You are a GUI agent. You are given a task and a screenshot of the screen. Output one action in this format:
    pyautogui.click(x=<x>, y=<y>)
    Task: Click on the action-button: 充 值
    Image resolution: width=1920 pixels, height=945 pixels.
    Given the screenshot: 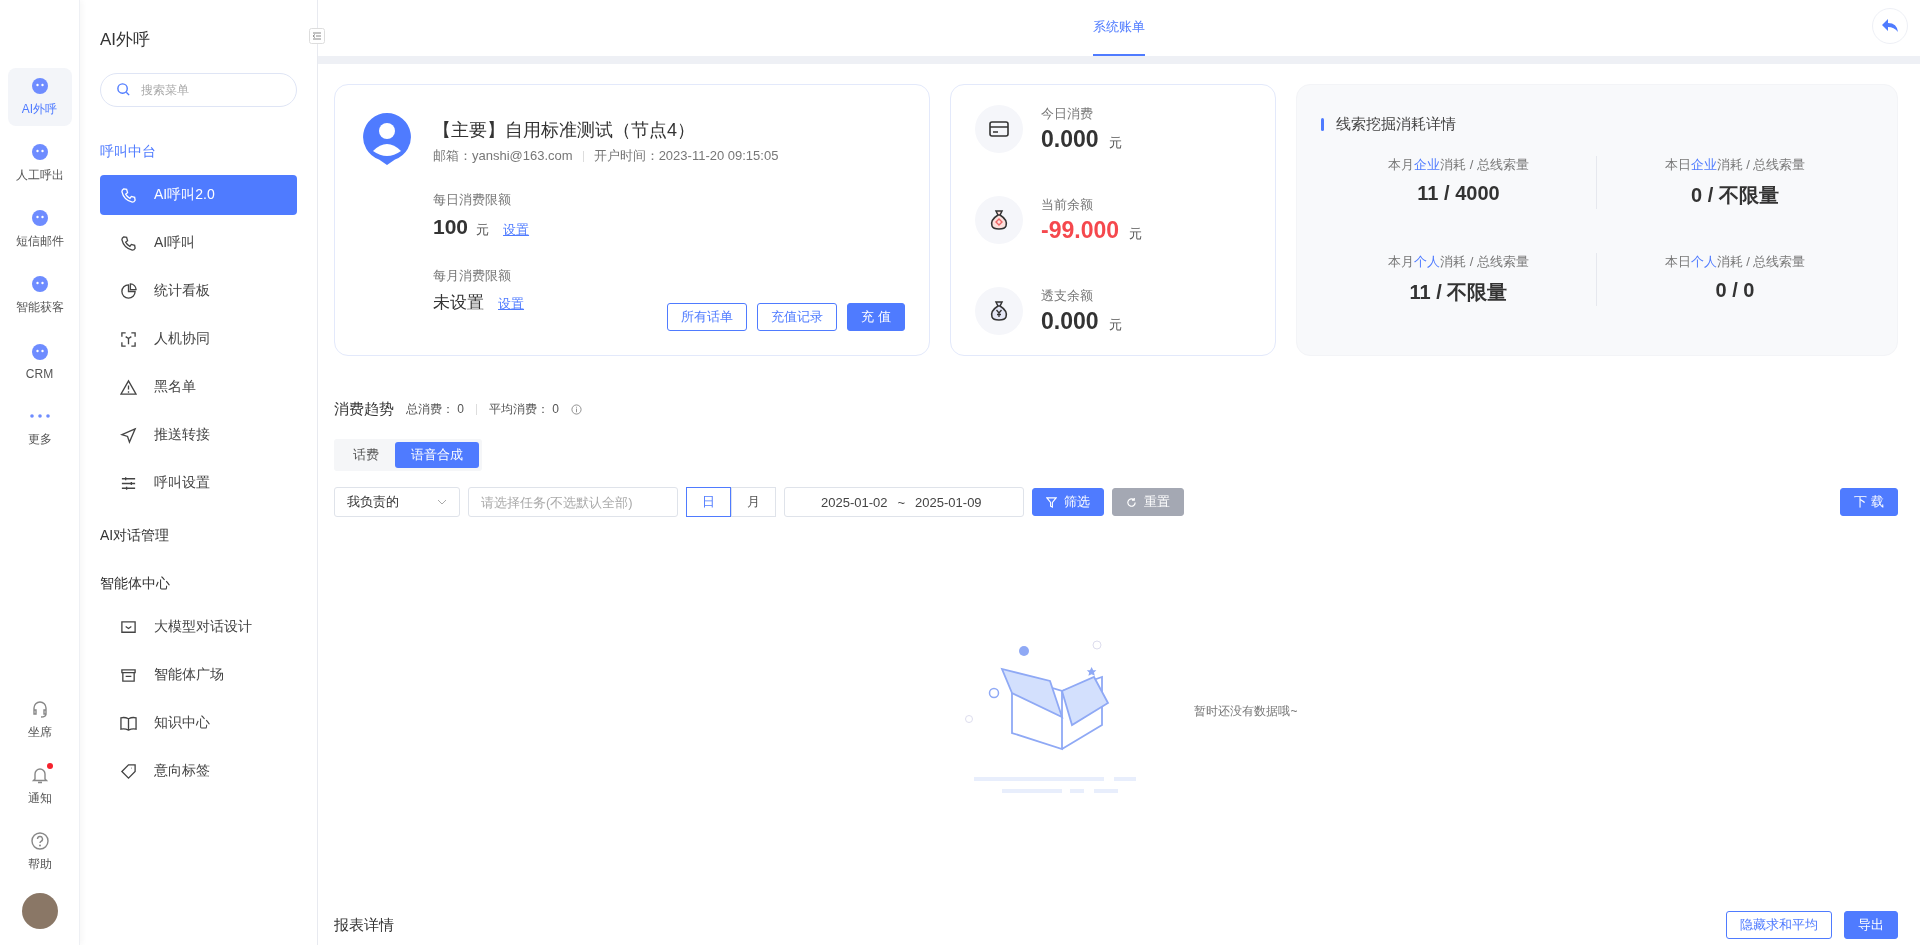 What is the action you would take?
    pyautogui.click(x=876, y=317)
    